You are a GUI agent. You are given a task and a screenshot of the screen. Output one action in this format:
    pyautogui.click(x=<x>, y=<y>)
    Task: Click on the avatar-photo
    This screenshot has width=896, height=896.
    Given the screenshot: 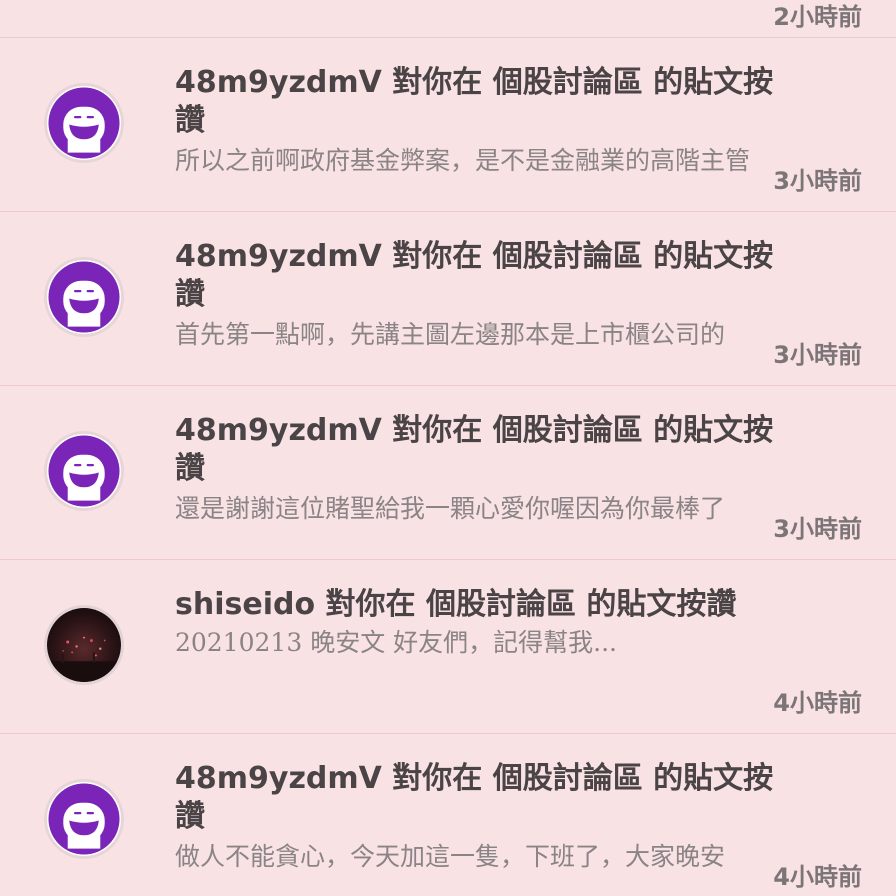 What is the action you would take?
    pyautogui.click(x=84, y=645)
    